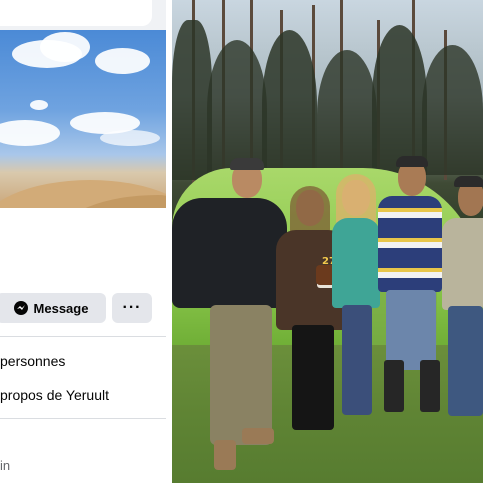 This screenshot has width=483, height=483. Describe the element at coordinates (32, 361) in the screenshot. I see `followers-text: personnes` at that location.